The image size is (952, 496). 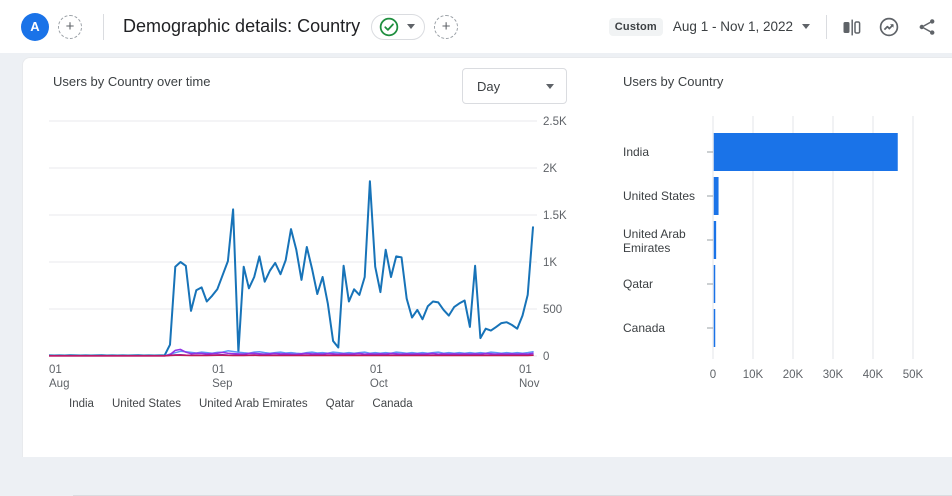 I want to click on svg-text: 1K, so click(x=550, y=263).